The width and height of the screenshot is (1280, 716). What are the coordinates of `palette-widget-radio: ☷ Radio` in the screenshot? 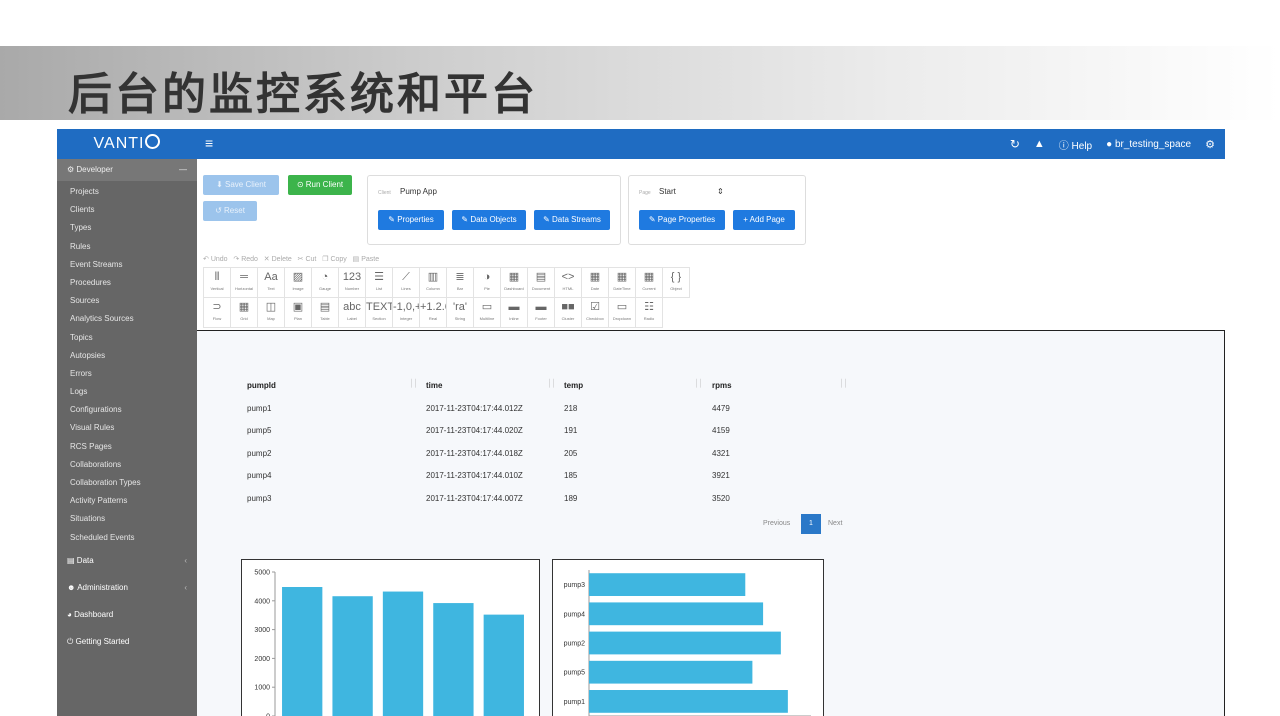 It's located at (649, 312).